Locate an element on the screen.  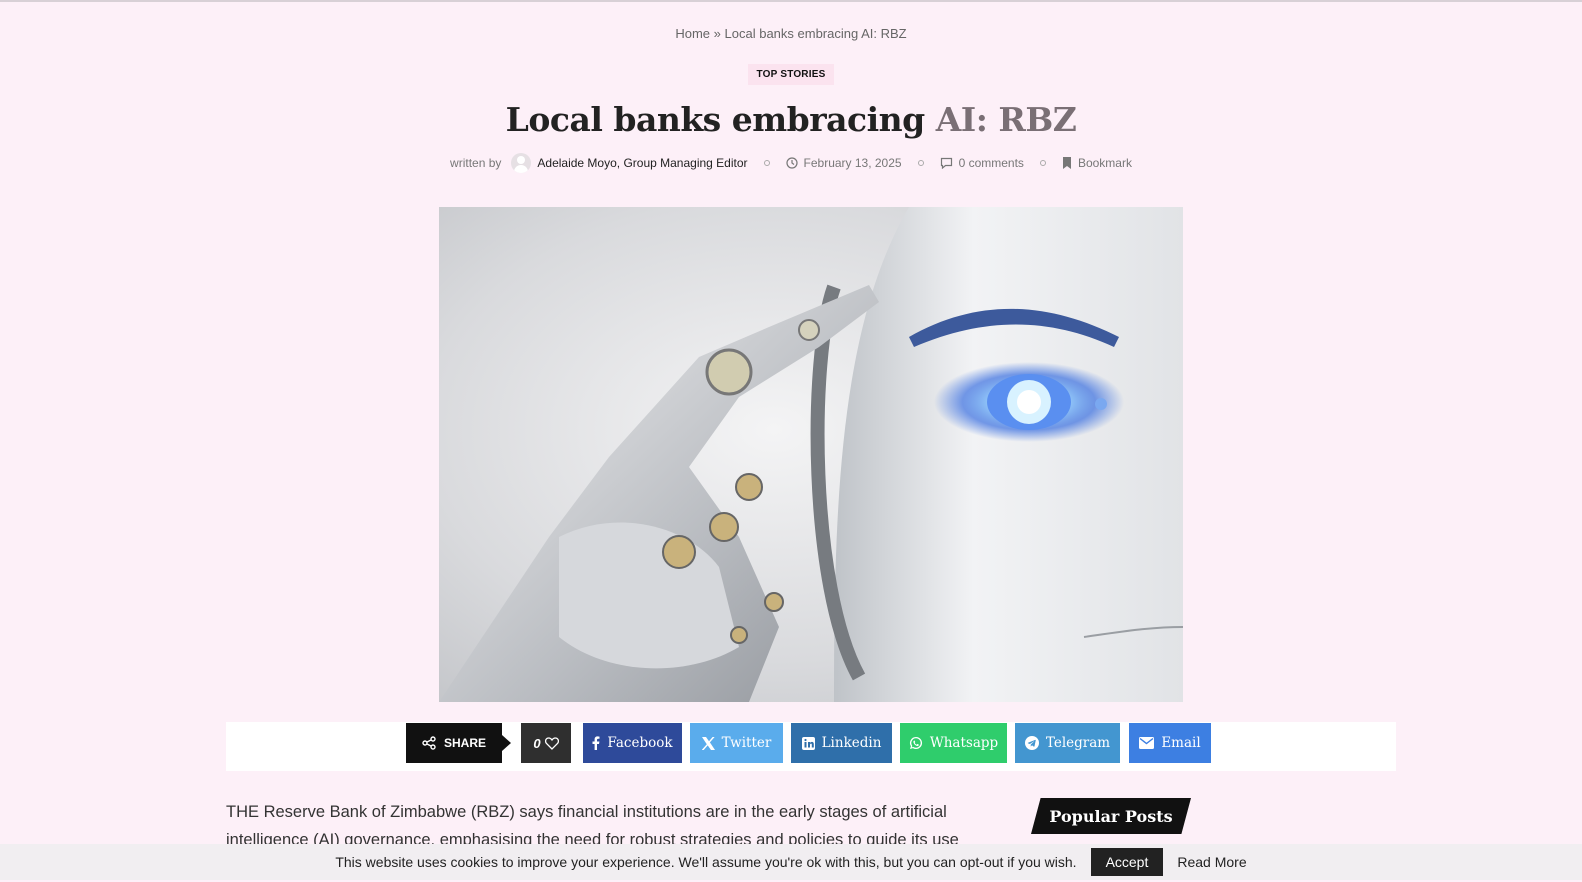
telegram-icon is located at coordinates (1031, 743).